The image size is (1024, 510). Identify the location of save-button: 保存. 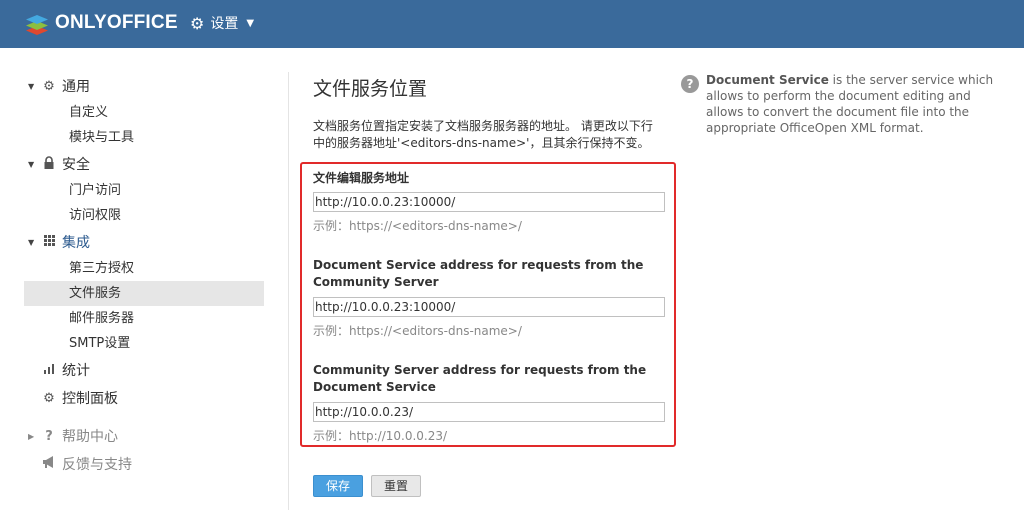
(338, 486).